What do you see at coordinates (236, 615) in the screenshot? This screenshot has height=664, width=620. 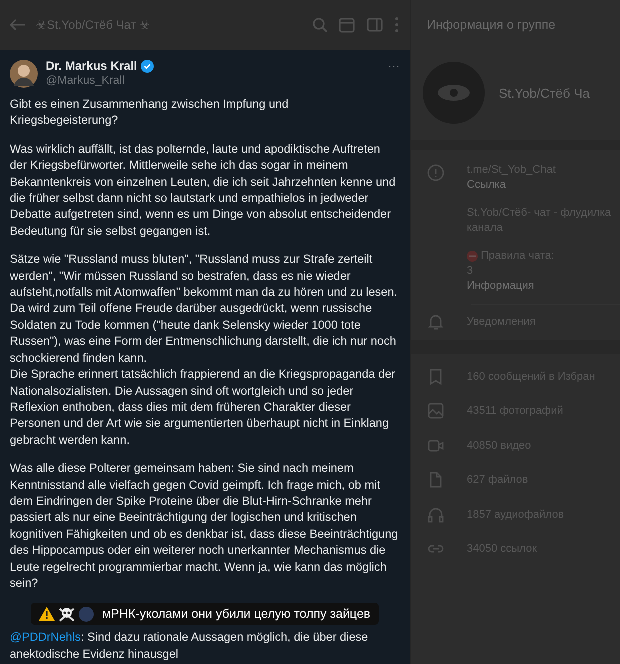 I see `caption-text: мРНК-уколами они убили целую толпу зайцев` at bounding box center [236, 615].